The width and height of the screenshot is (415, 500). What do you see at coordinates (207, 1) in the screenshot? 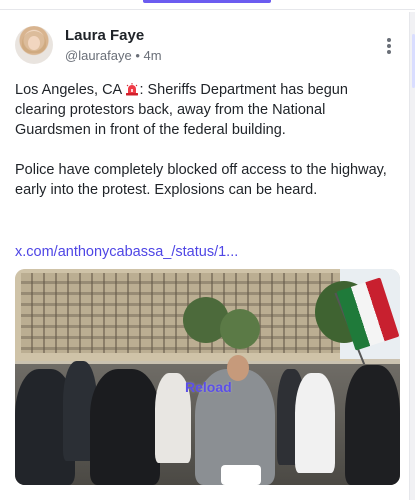
I see `active-tab-indicator` at bounding box center [207, 1].